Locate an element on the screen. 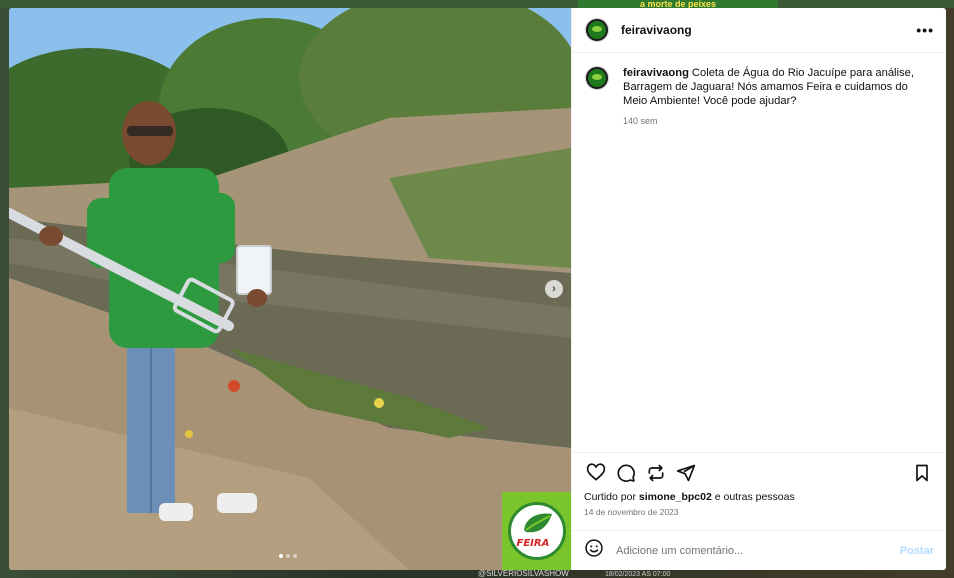 The height and width of the screenshot is (578, 954). liked-by-prefix: Curtido por is located at coordinates (610, 497).